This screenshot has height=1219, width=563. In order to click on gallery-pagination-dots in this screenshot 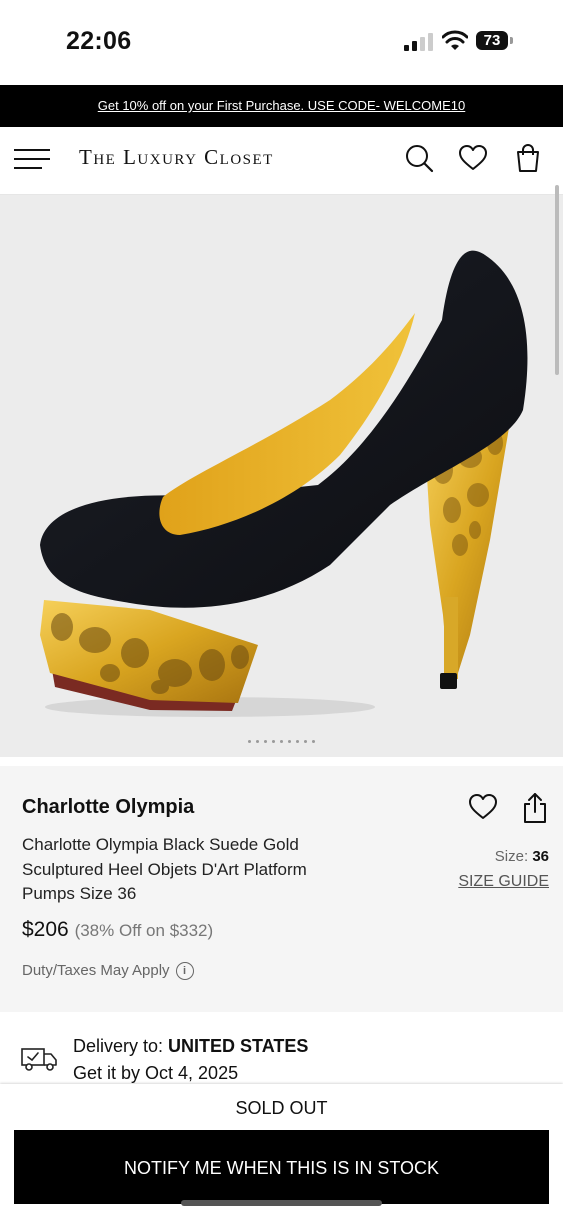, I will do `click(281, 739)`.